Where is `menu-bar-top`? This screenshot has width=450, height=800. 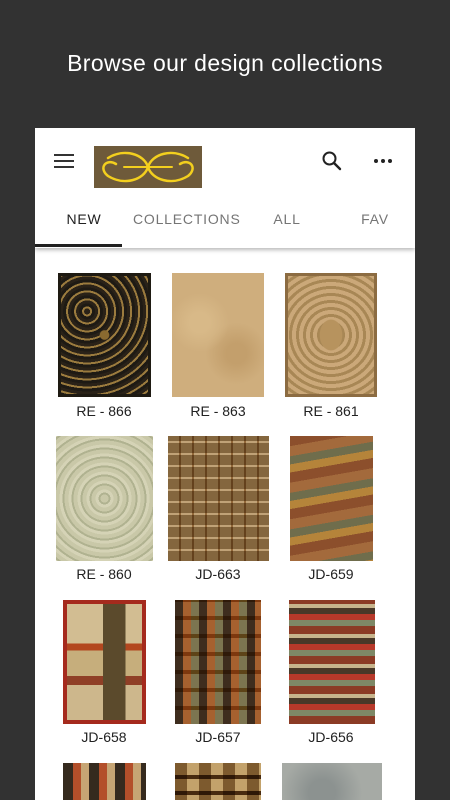
menu-bar-top is located at coordinates (64, 155).